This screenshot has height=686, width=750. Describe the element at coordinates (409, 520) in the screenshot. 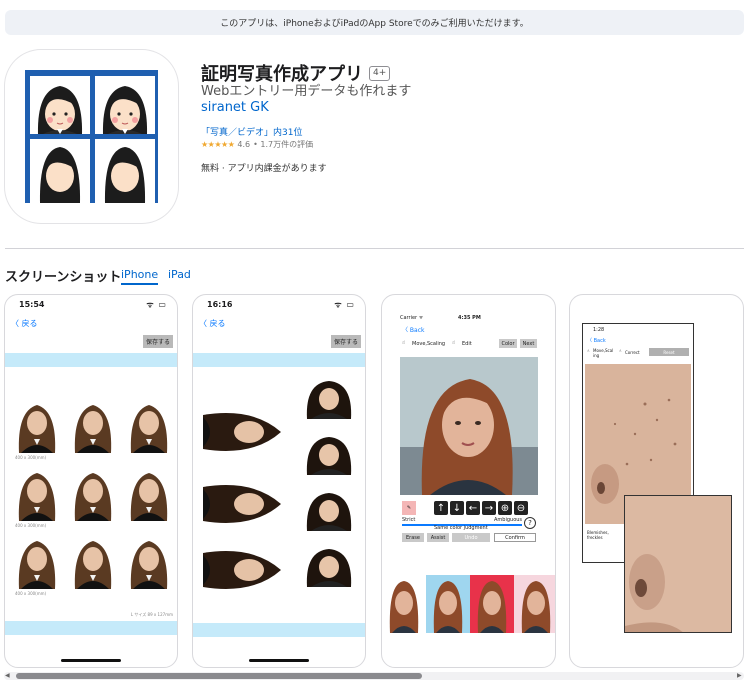

I see `strict-label: Strict` at that location.